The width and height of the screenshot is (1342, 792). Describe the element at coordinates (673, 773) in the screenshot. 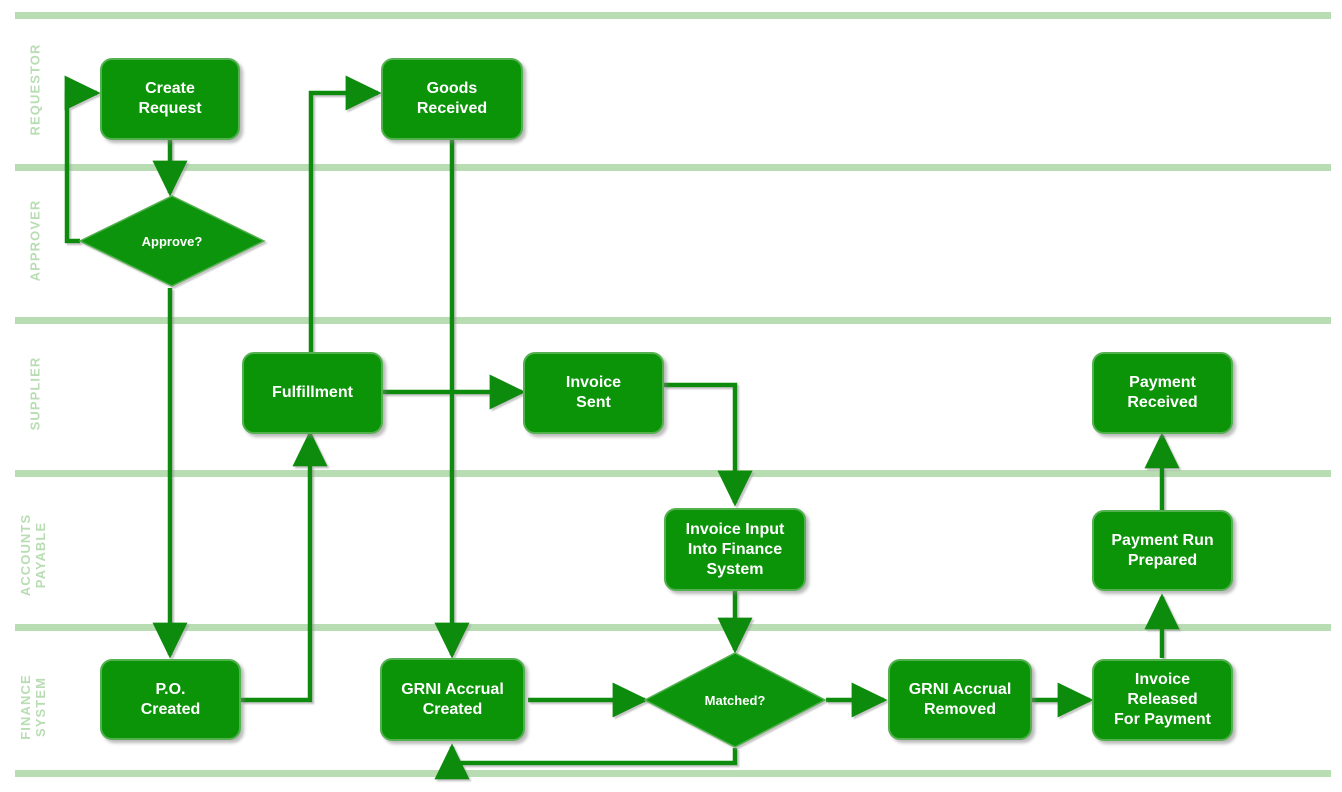

I see `lane-divider-bottom` at that location.